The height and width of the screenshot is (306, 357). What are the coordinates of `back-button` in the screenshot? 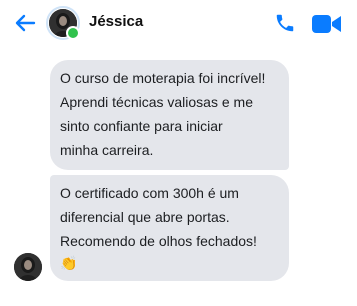 It's located at (25, 23).